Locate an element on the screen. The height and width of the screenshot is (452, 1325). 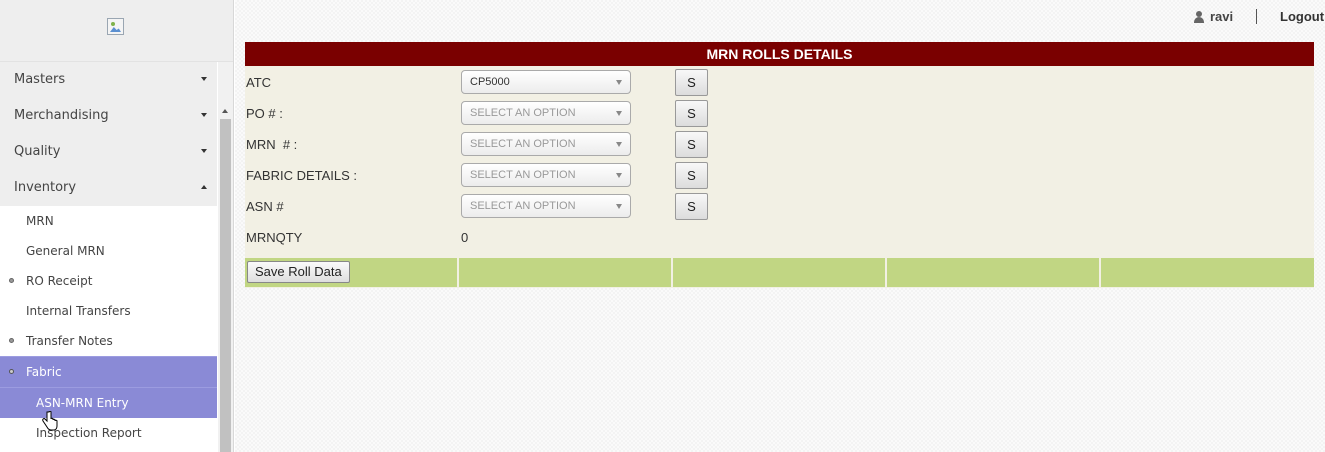
asn-s-button: S is located at coordinates (691, 206).